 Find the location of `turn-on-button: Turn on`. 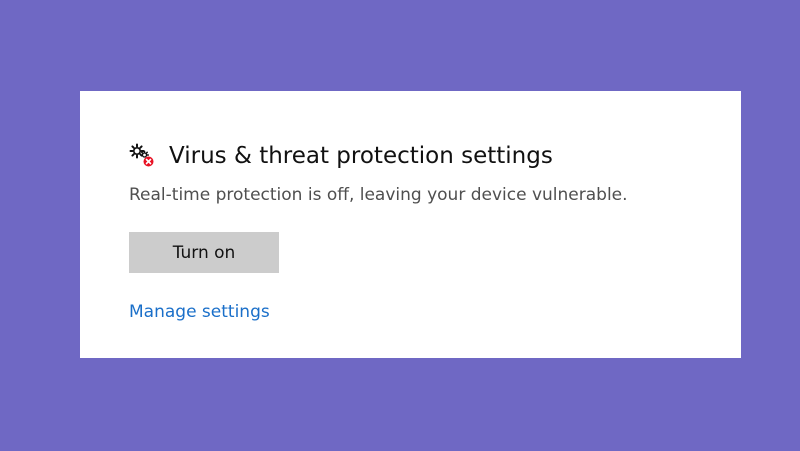

turn-on-button: Turn on is located at coordinates (204, 252).